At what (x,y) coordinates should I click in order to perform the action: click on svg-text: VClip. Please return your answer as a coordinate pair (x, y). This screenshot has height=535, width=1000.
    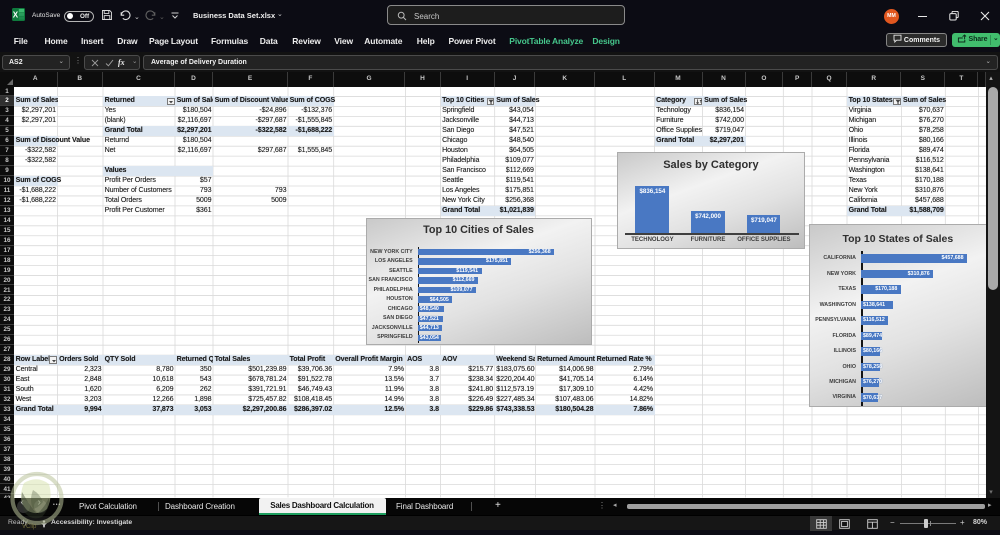
    Looking at the image, I should click on (29, 527).